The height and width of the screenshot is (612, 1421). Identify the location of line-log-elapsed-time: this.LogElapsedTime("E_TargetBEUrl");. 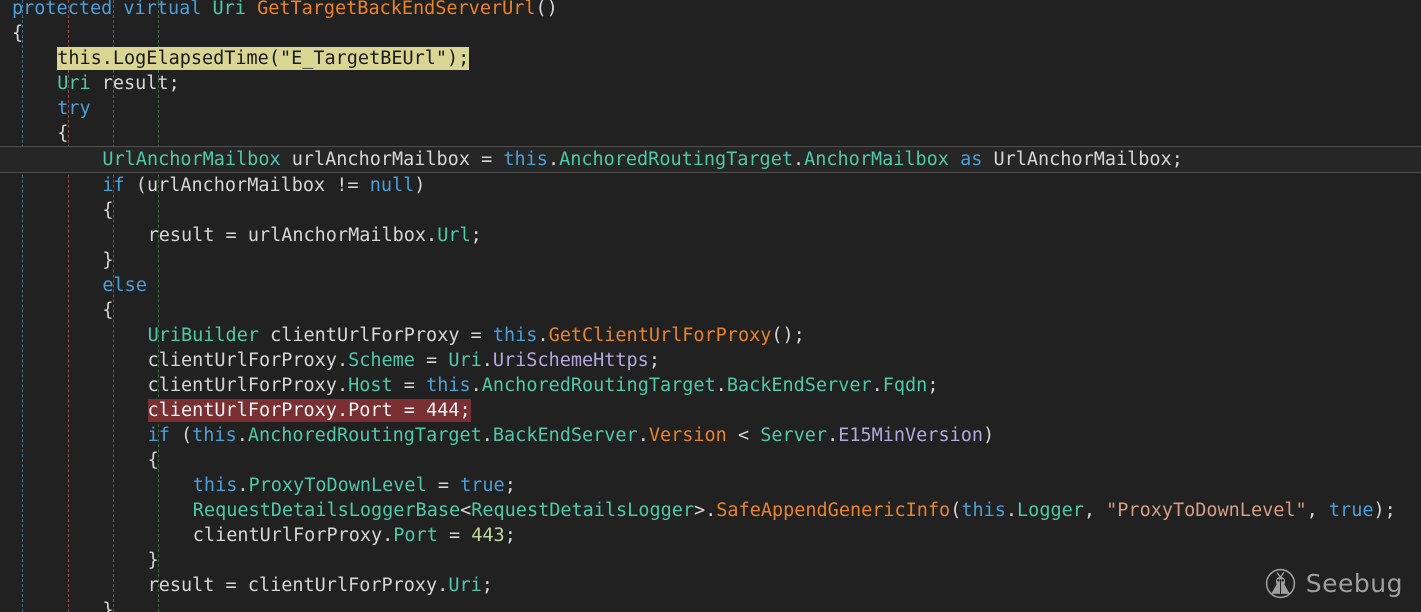
(710, 58).